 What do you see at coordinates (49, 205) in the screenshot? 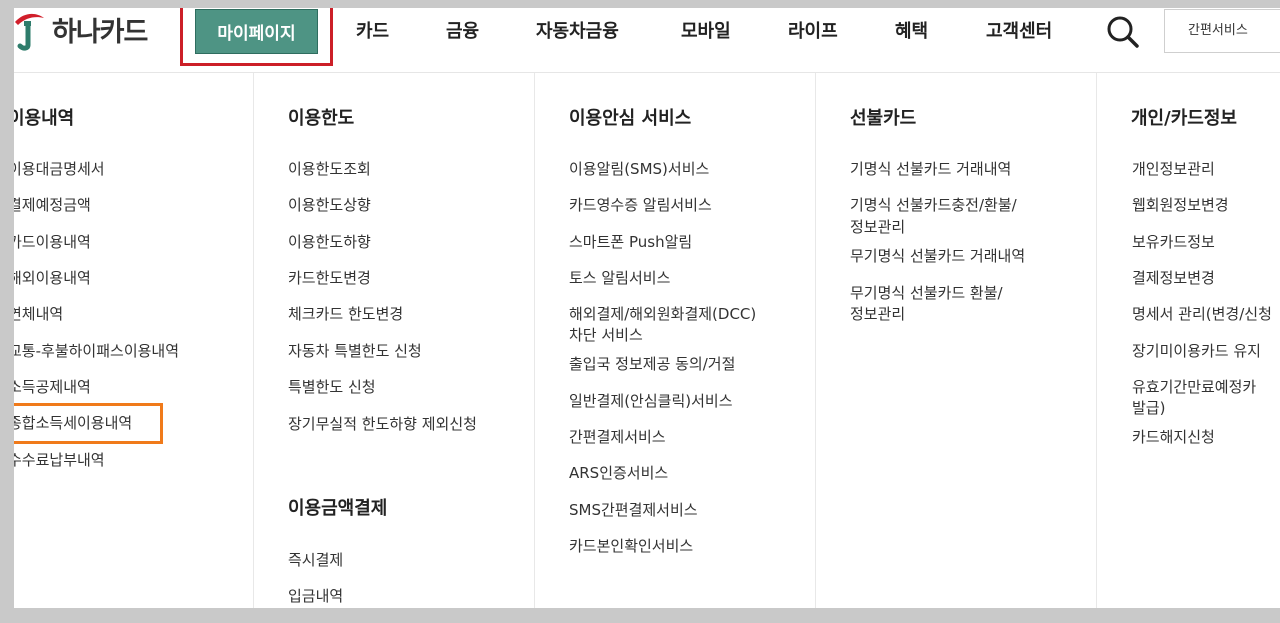
I see `menu-link: 결제예정금액` at bounding box center [49, 205].